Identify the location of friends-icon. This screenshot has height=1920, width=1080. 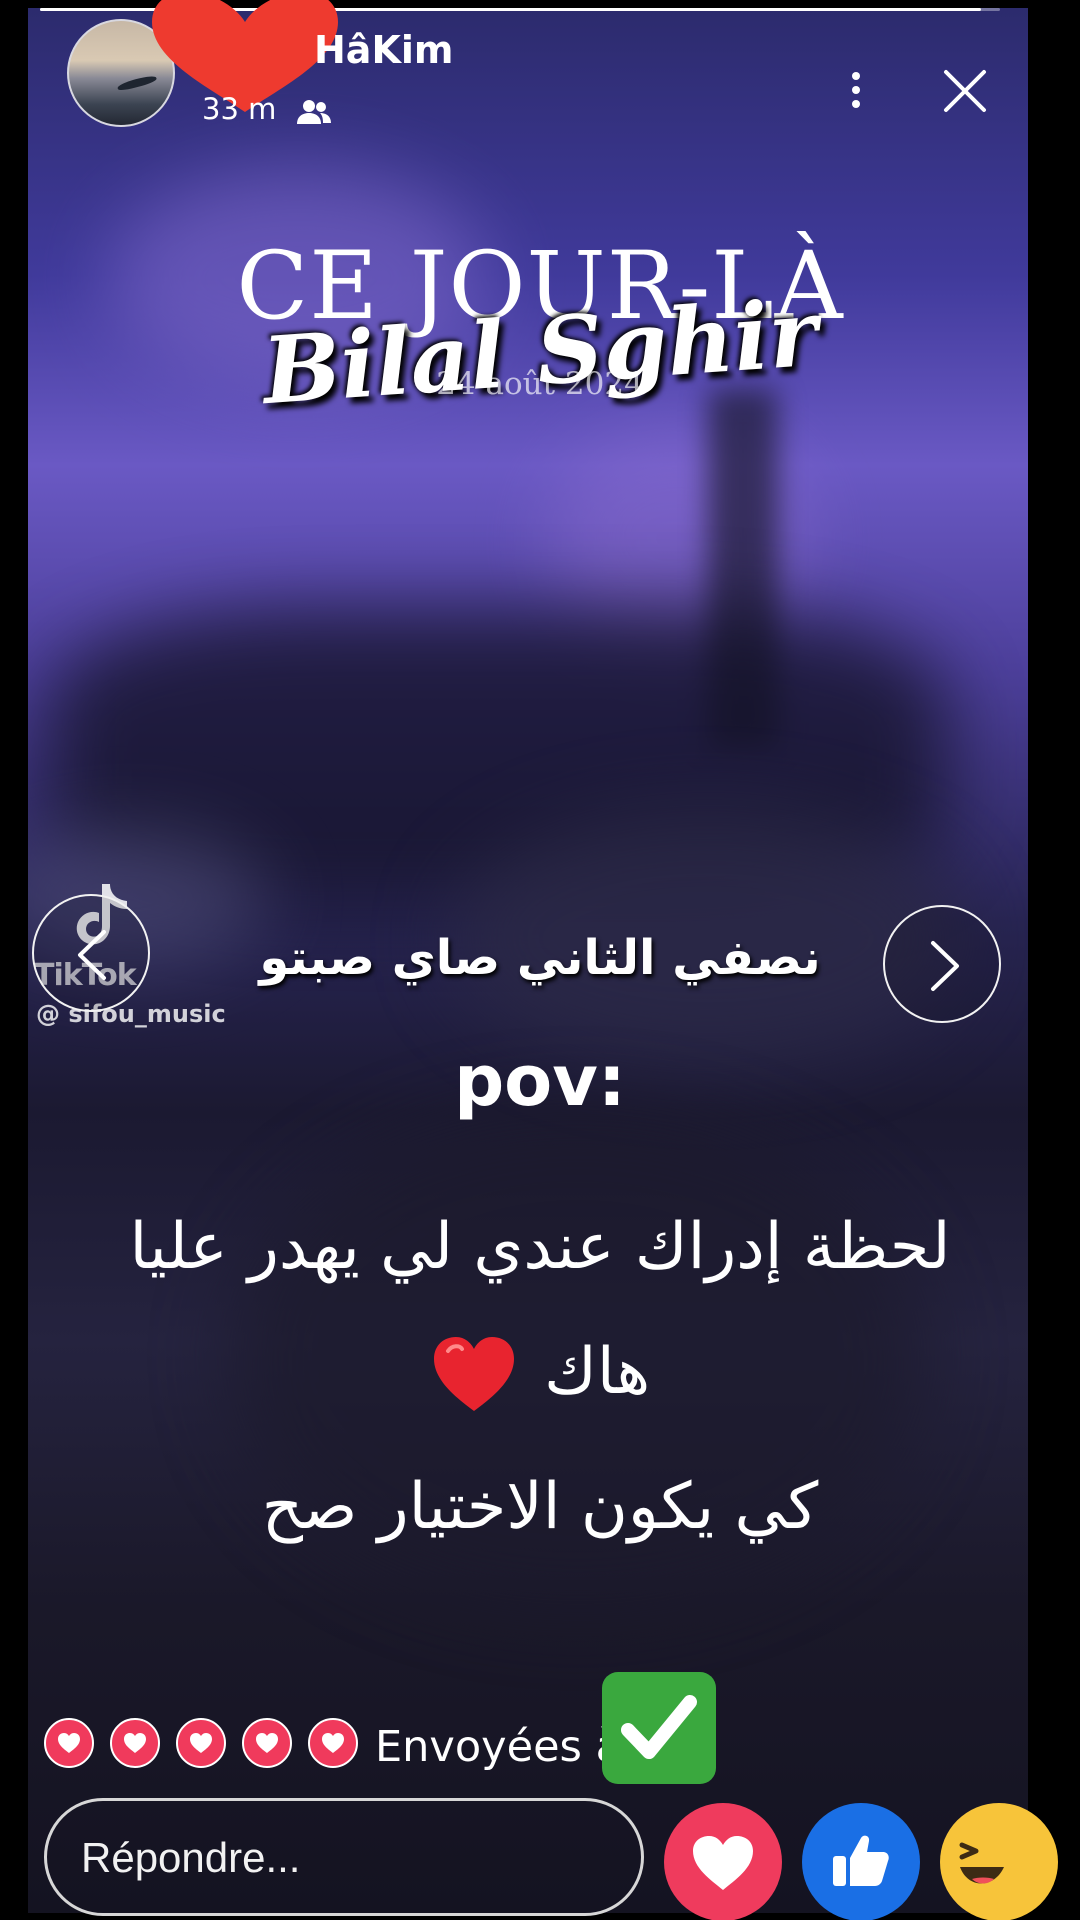
(314, 112).